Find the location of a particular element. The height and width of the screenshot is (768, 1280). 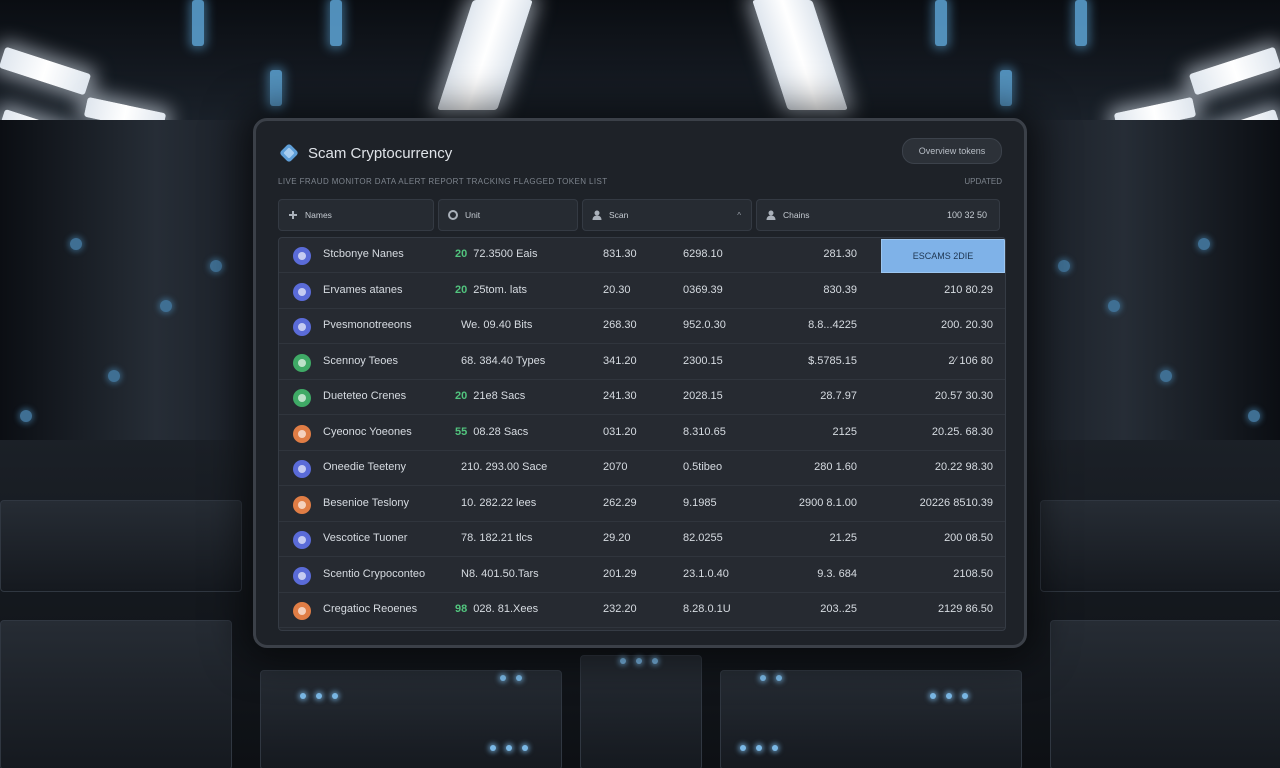

value-col-d: 20.22 98.30 is located at coordinates (963, 467).